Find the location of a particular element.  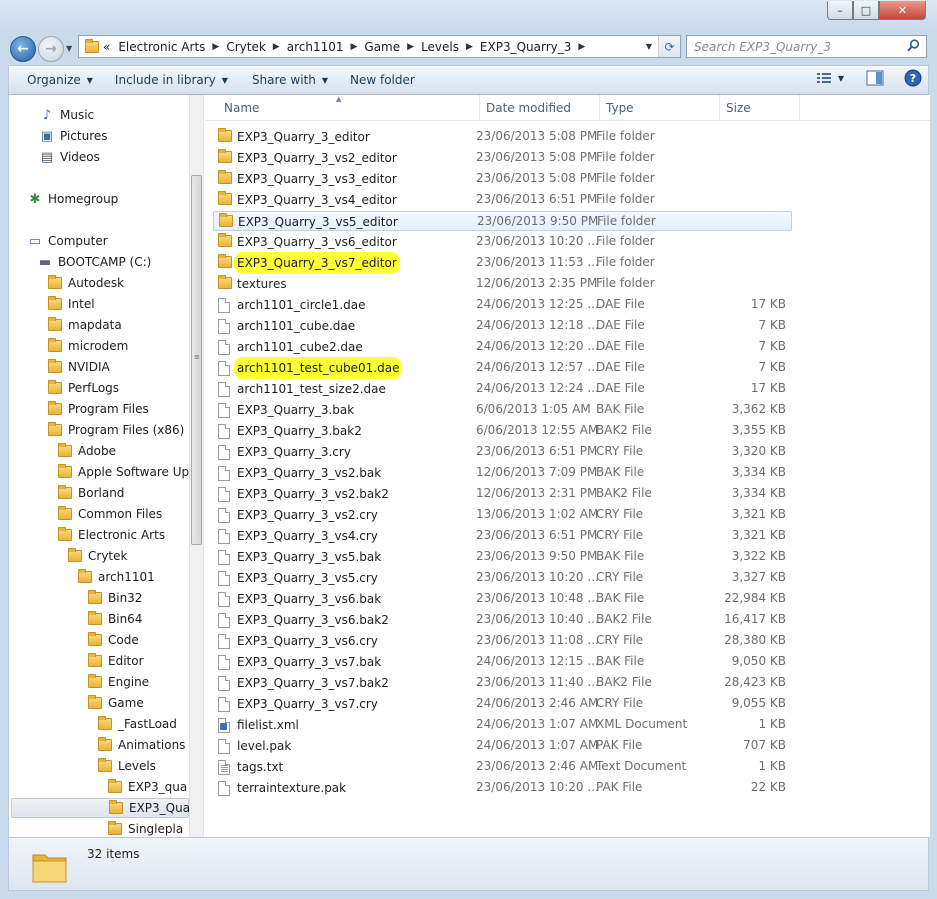

nav-item: PerfLogs is located at coordinates (83, 388).